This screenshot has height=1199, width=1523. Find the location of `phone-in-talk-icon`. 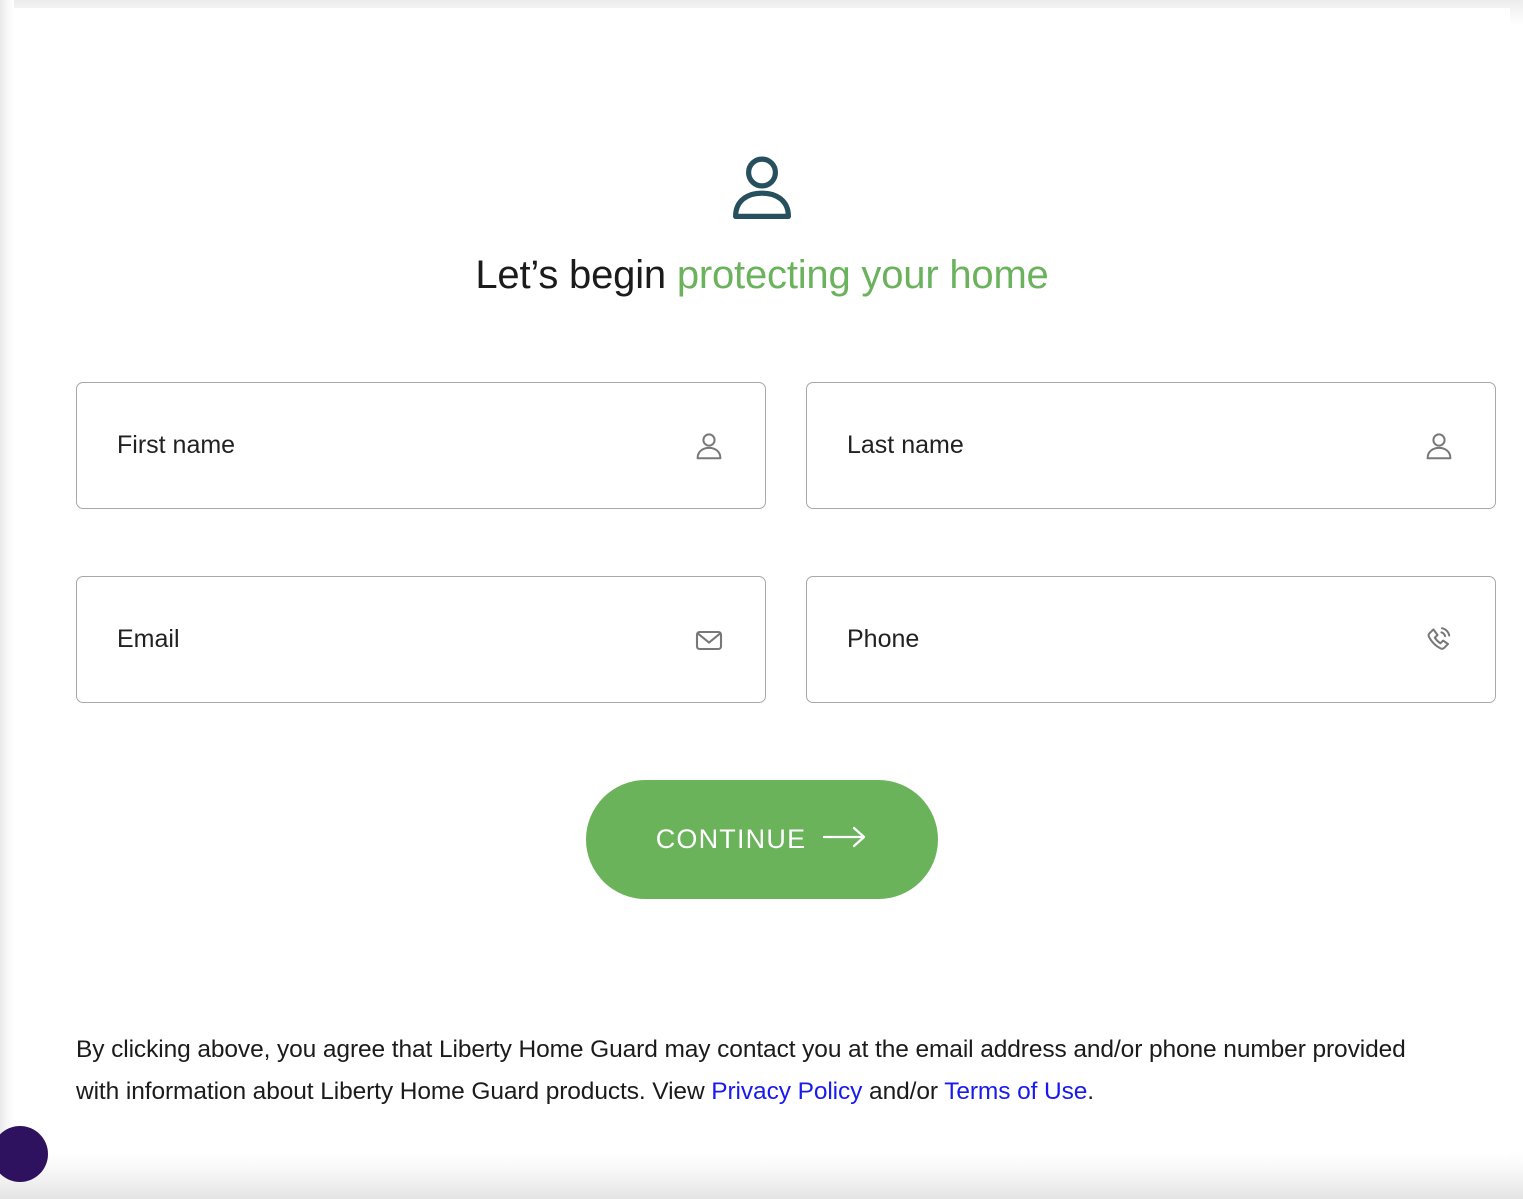

phone-in-talk-icon is located at coordinates (1439, 640).